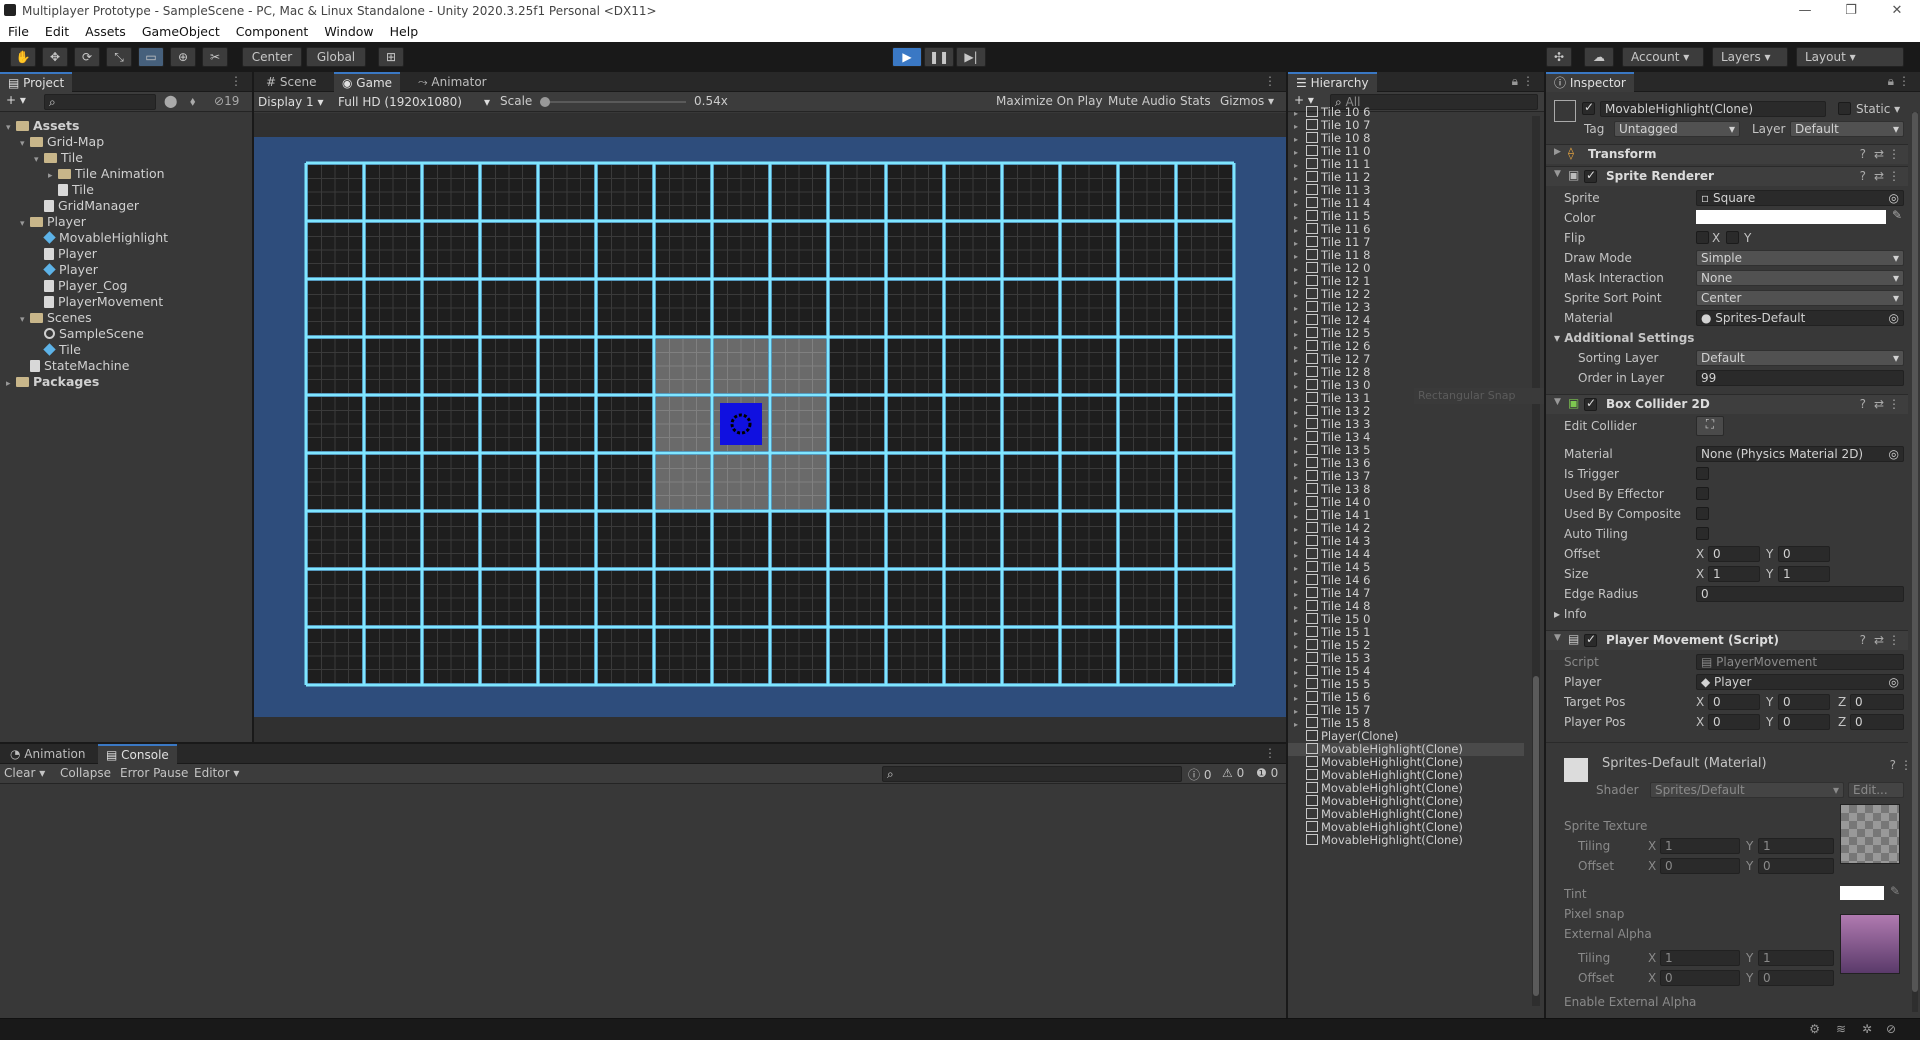 The height and width of the screenshot is (1040, 1920). I want to click on offset2-y-field: 0, so click(1796, 978).